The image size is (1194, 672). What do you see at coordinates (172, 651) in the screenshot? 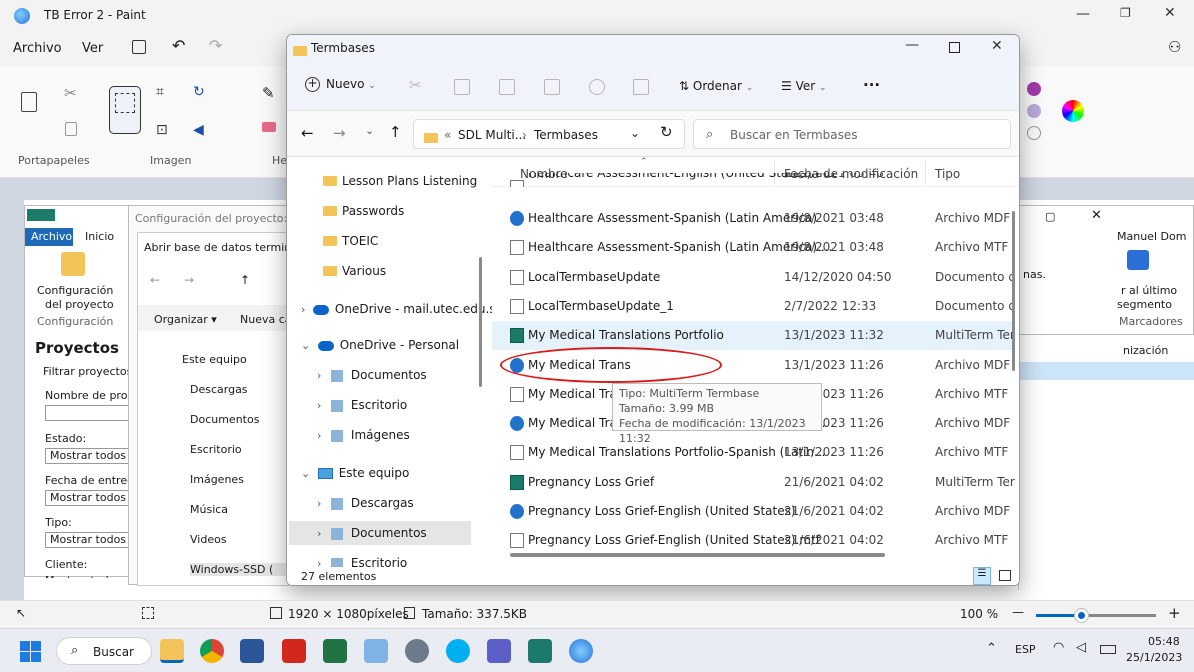
I see `file-explorer-taskbar-icon` at bounding box center [172, 651].